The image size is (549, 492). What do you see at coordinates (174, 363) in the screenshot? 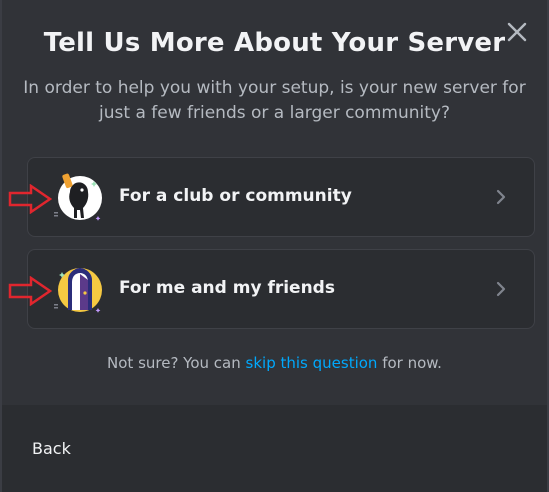
I see `skip-hint-prefix: Not sure? You can` at bounding box center [174, 363].